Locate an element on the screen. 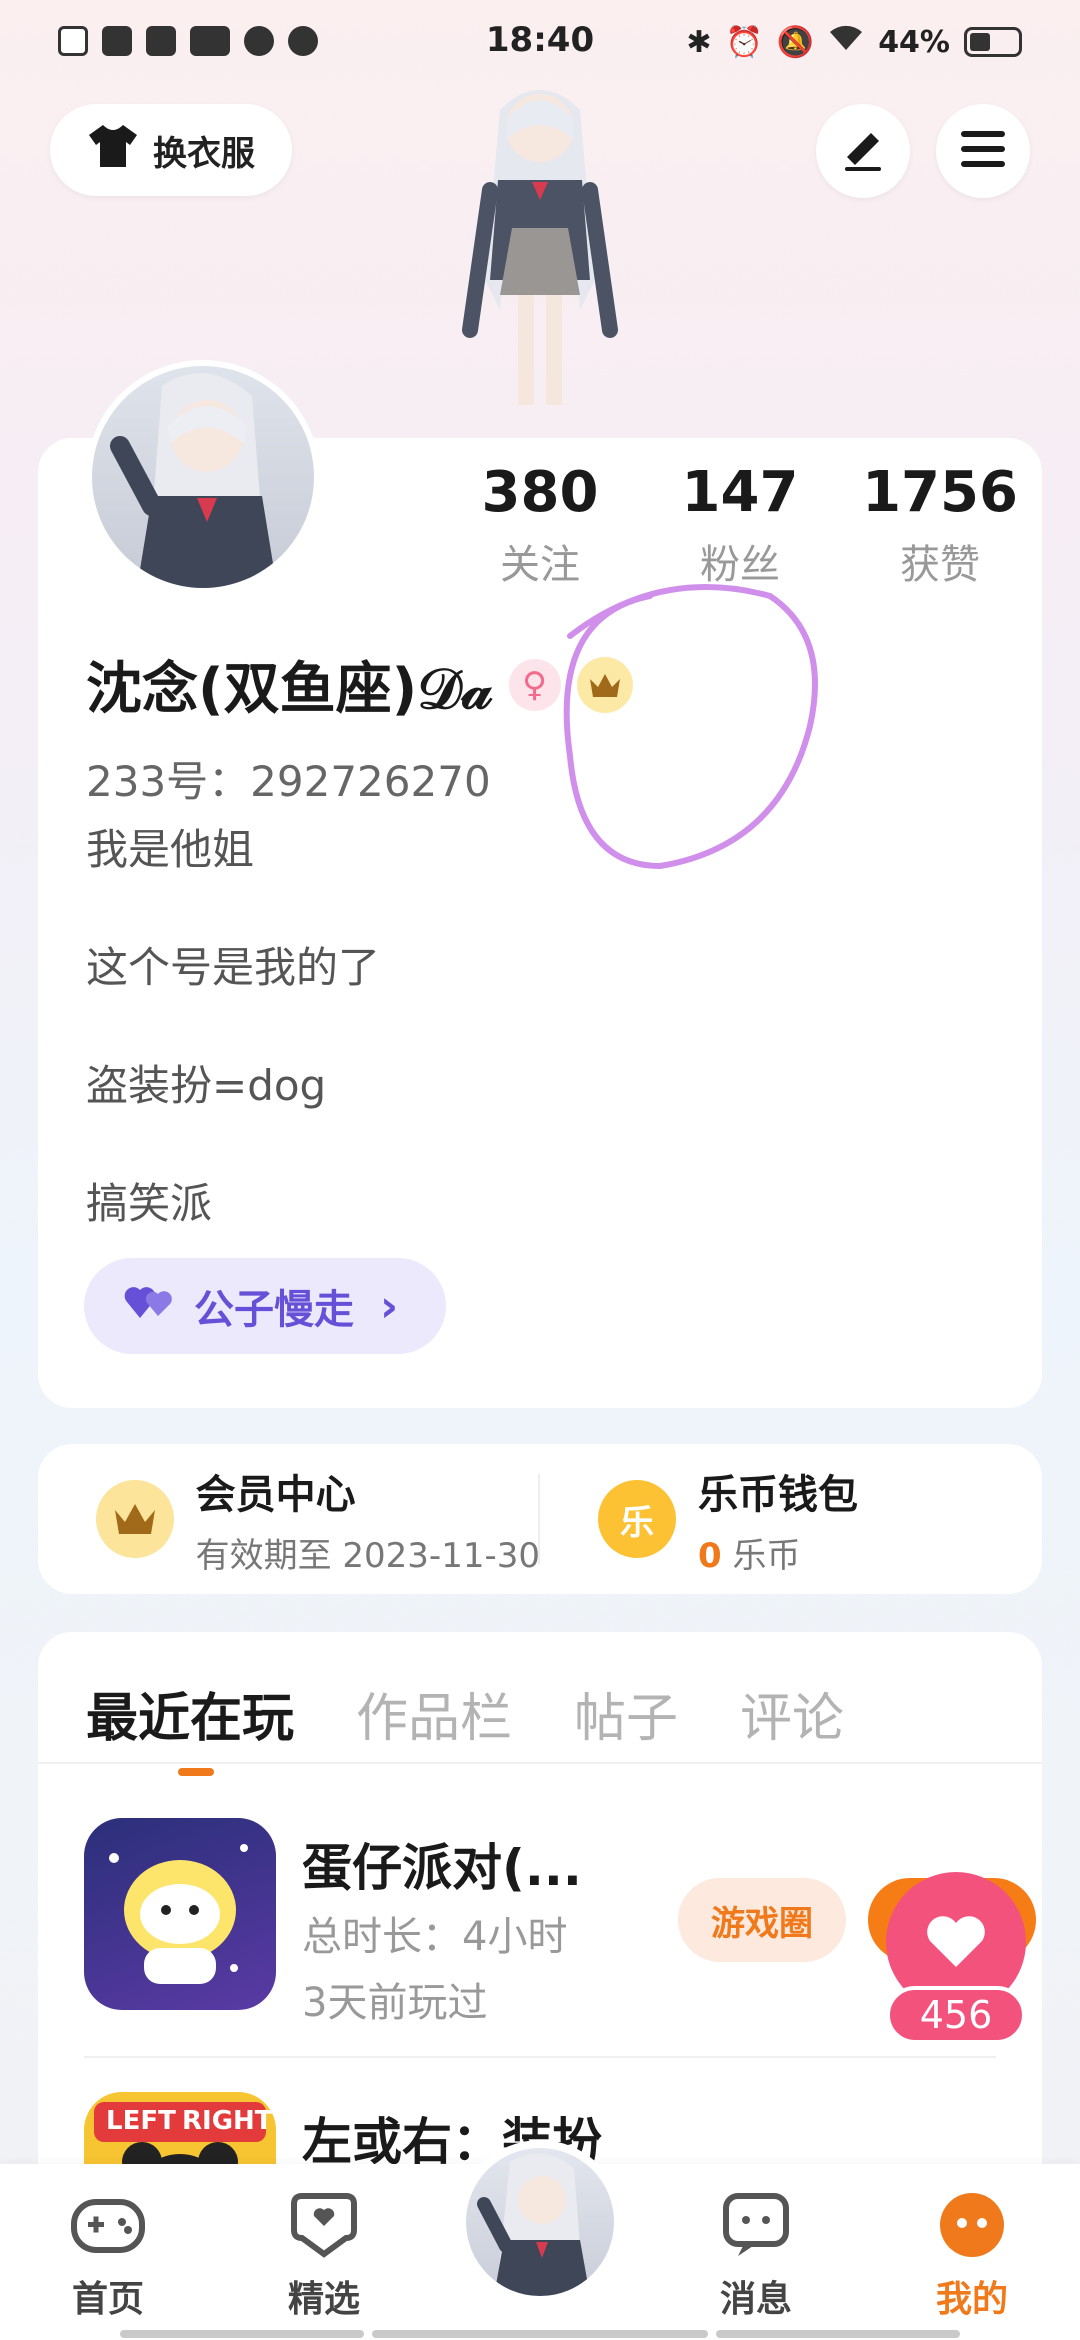 This screenshot has width=1080, height=2340. tab-comments: 评论 is located at coordinates (792, 1713).